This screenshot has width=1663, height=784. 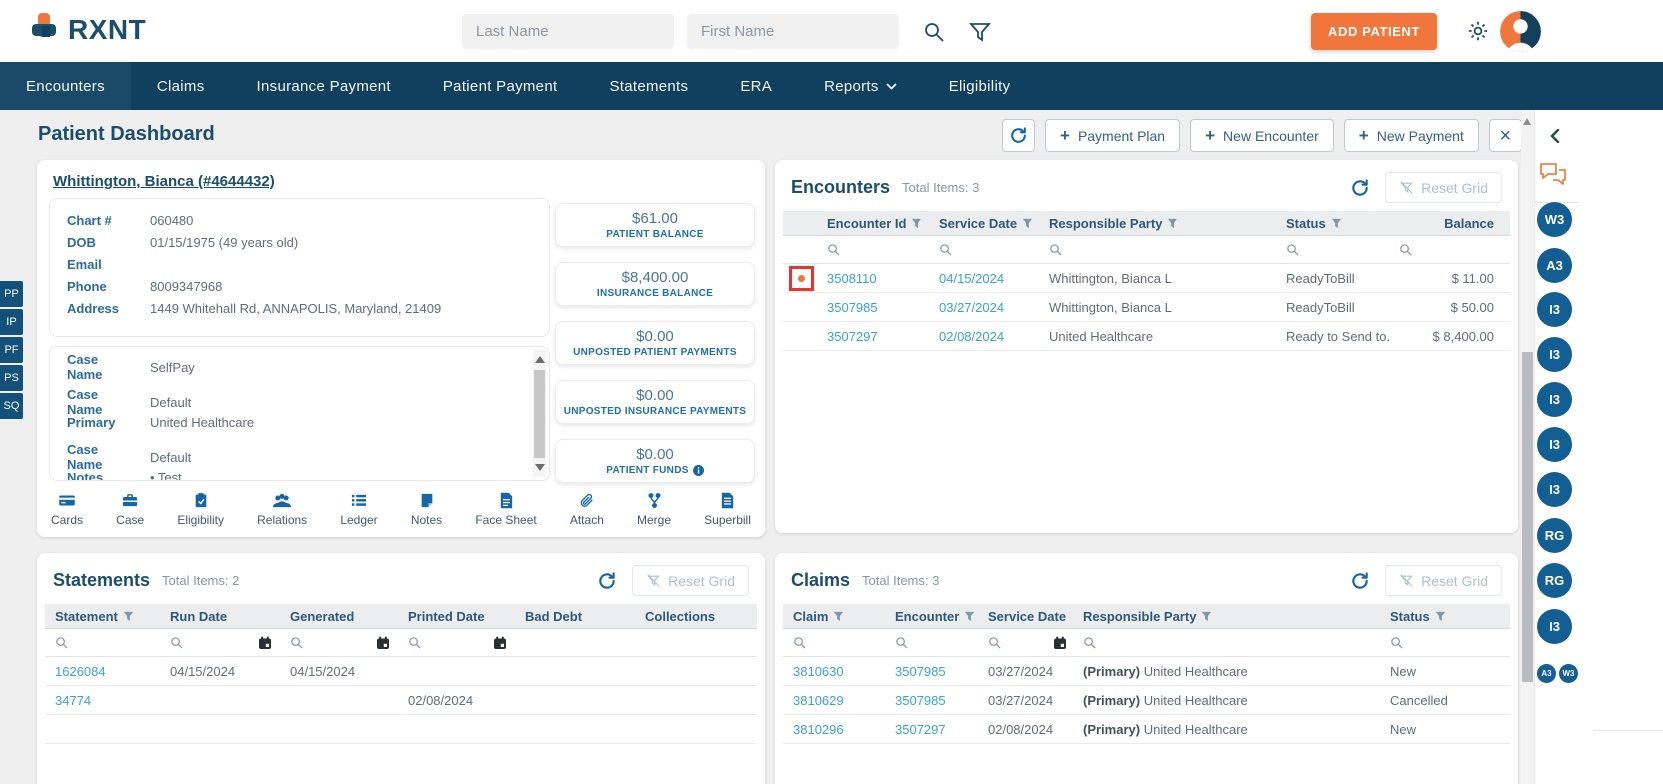 What do you see at coordinates (540, 467) in the screenshot?
I see `scroll-down-arrow` at bounding box center [540, 467].